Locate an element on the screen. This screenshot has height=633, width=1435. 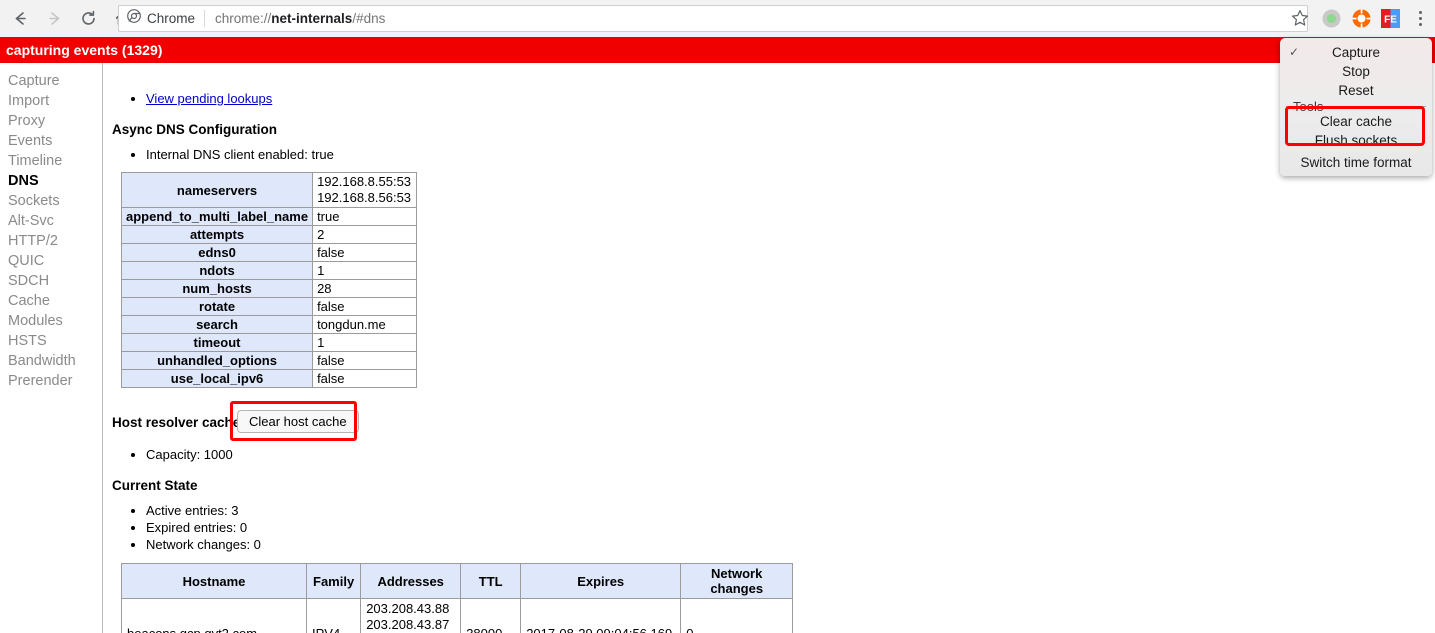
extension-lifebuoy-icon is located at coordinates (1361, 18).